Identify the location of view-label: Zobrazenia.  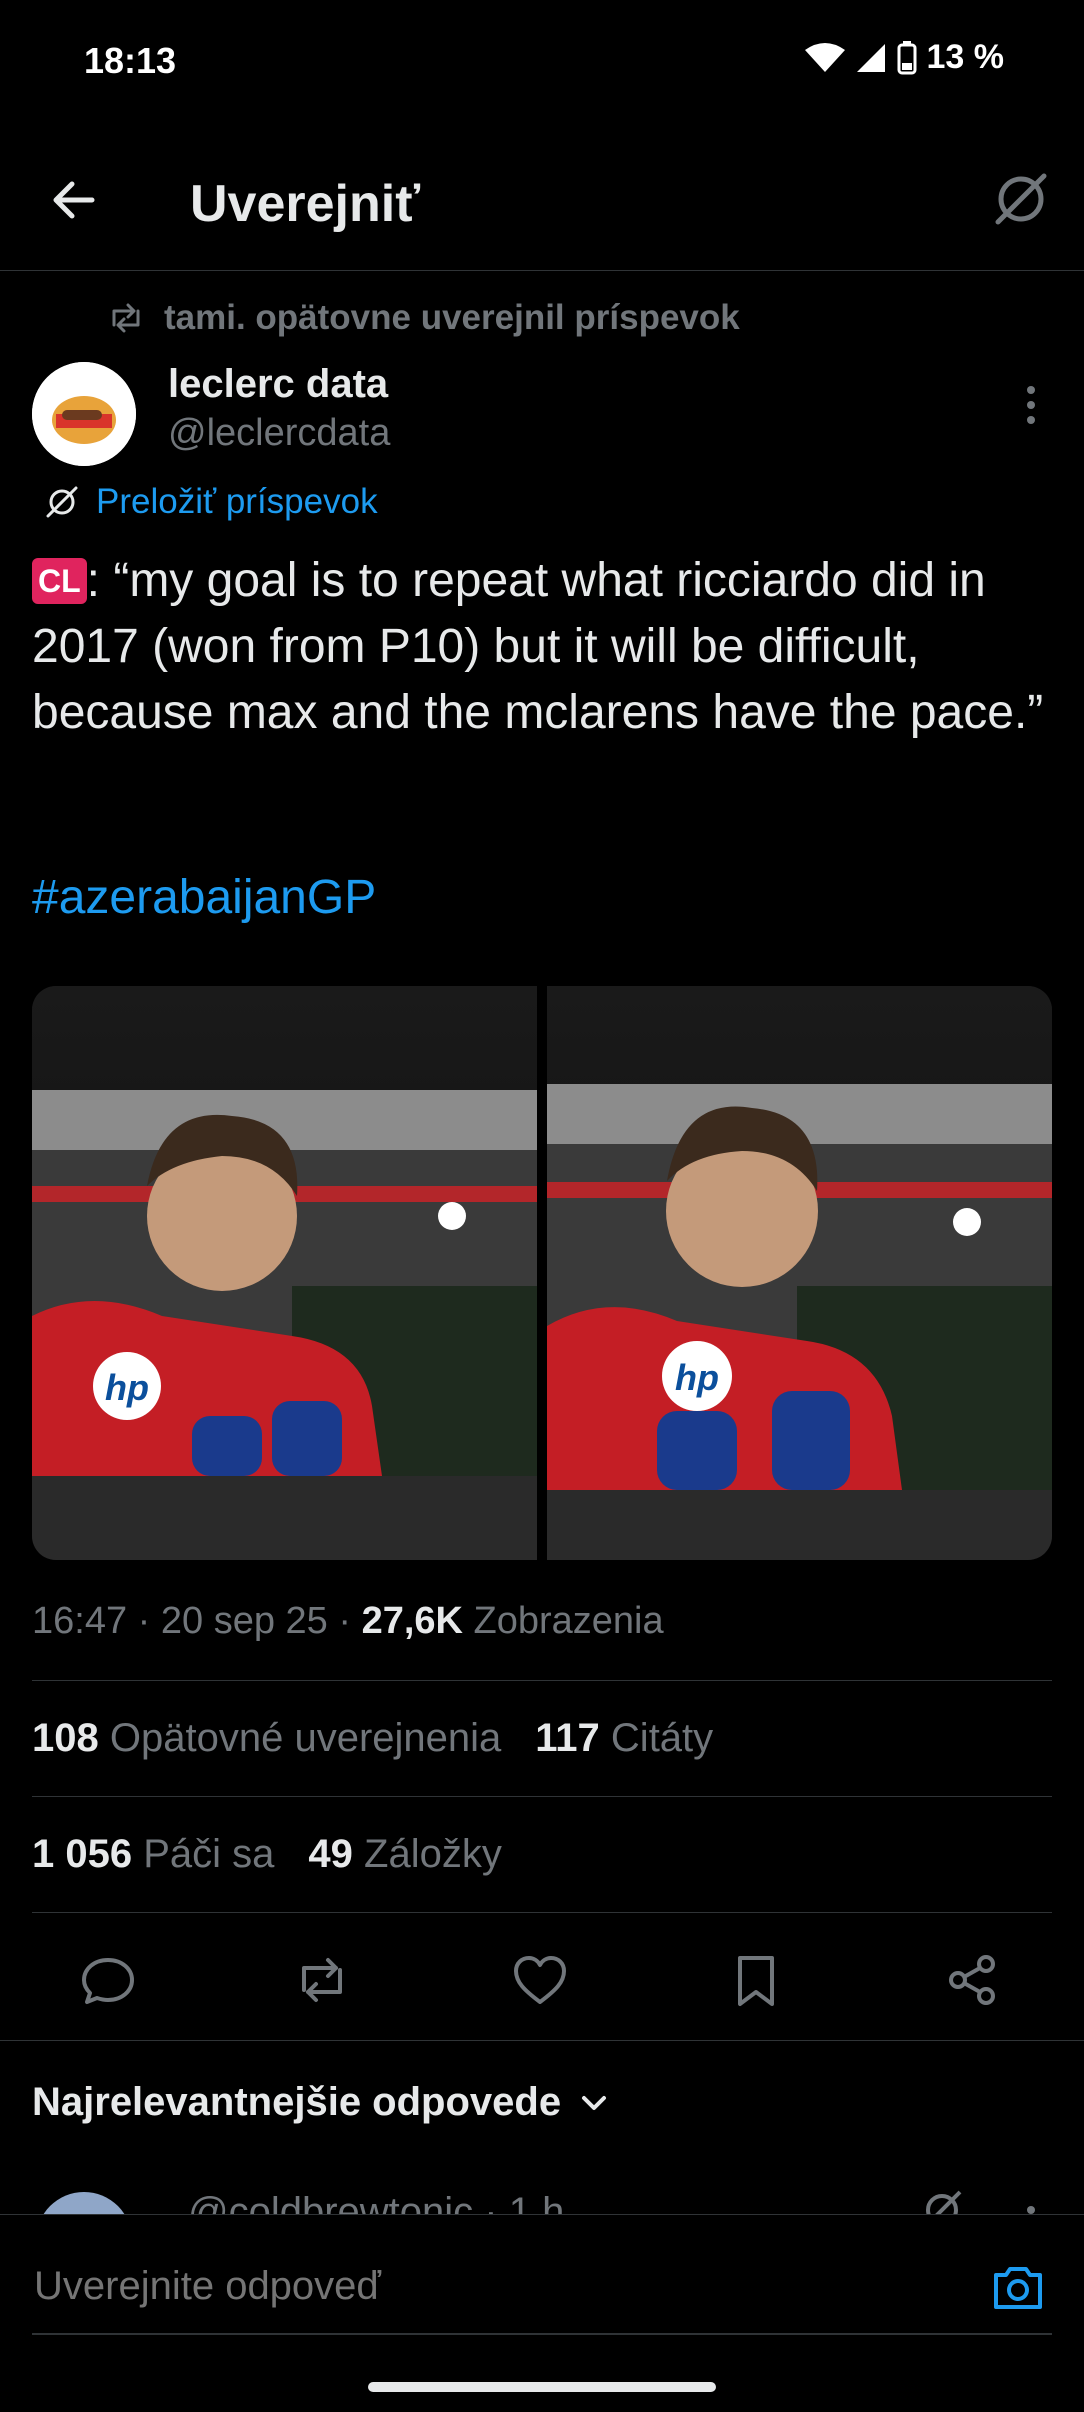
(563, 1621).